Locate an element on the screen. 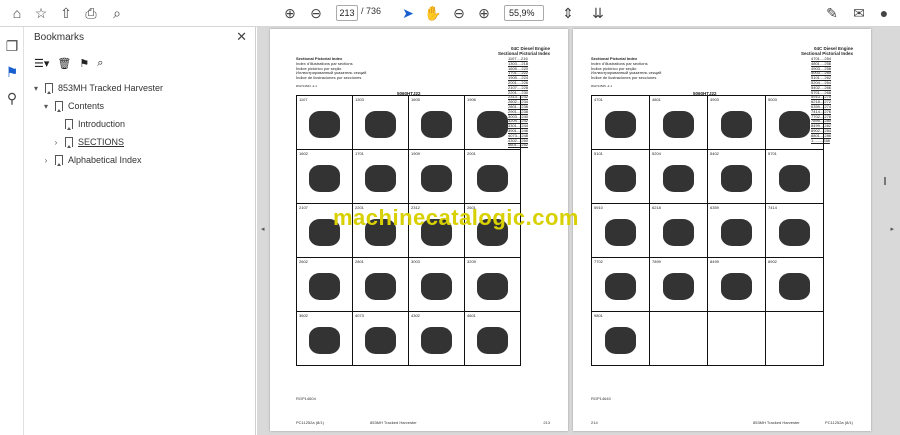 The image size is (900, 435). zoom-in-icon: ⊕ is located at coordinates (484, 13).